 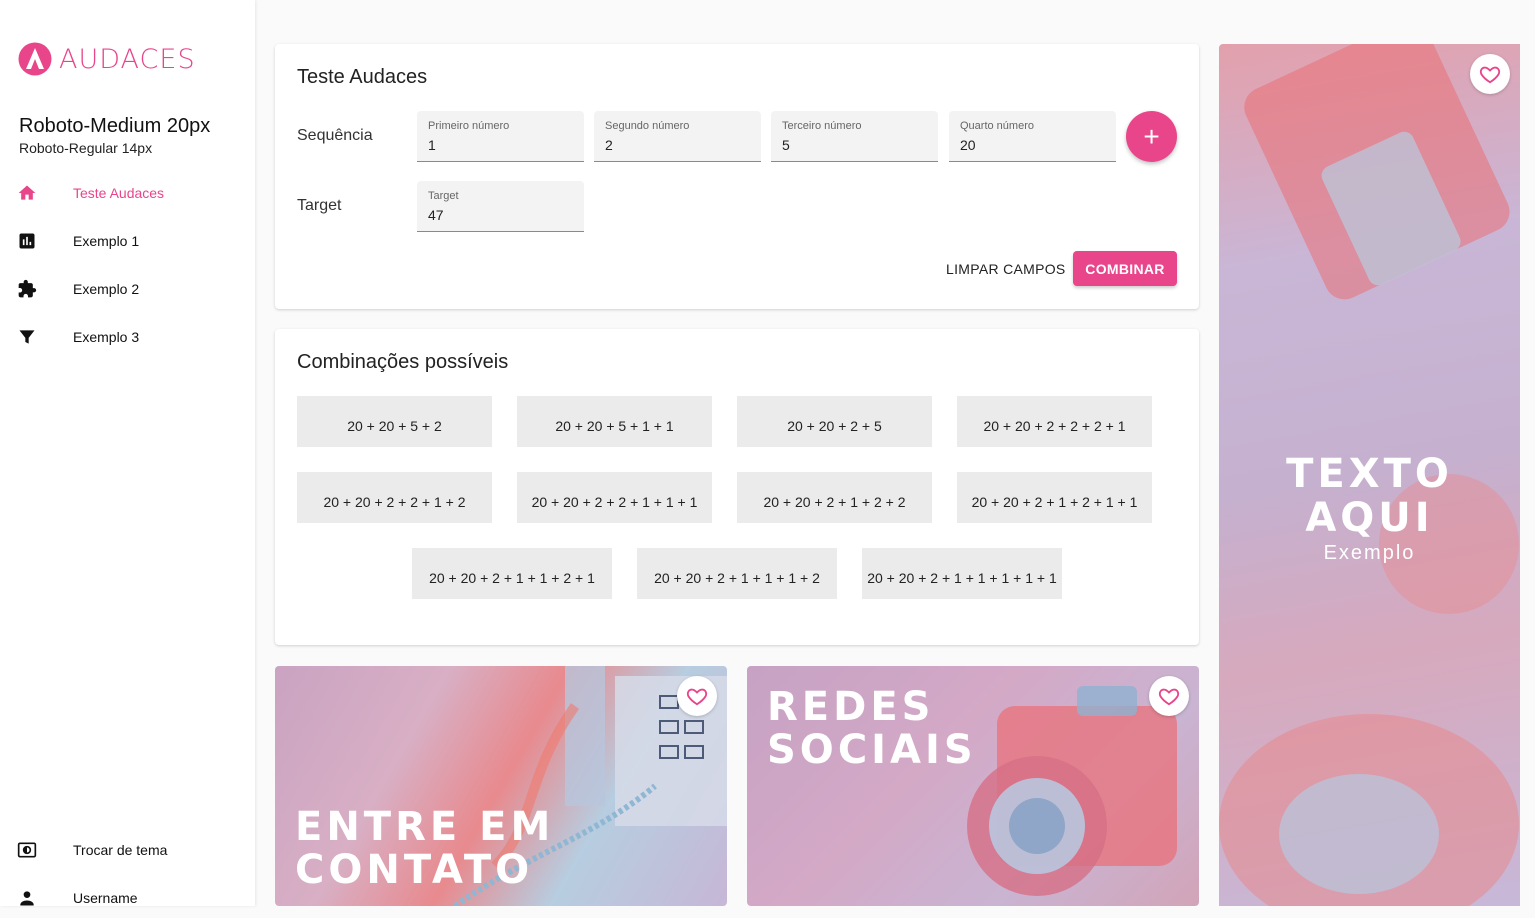 What do you see at coordinates (27, 337) in the screenshot?
I see `filter-icon` at bounding box center [27, 337].